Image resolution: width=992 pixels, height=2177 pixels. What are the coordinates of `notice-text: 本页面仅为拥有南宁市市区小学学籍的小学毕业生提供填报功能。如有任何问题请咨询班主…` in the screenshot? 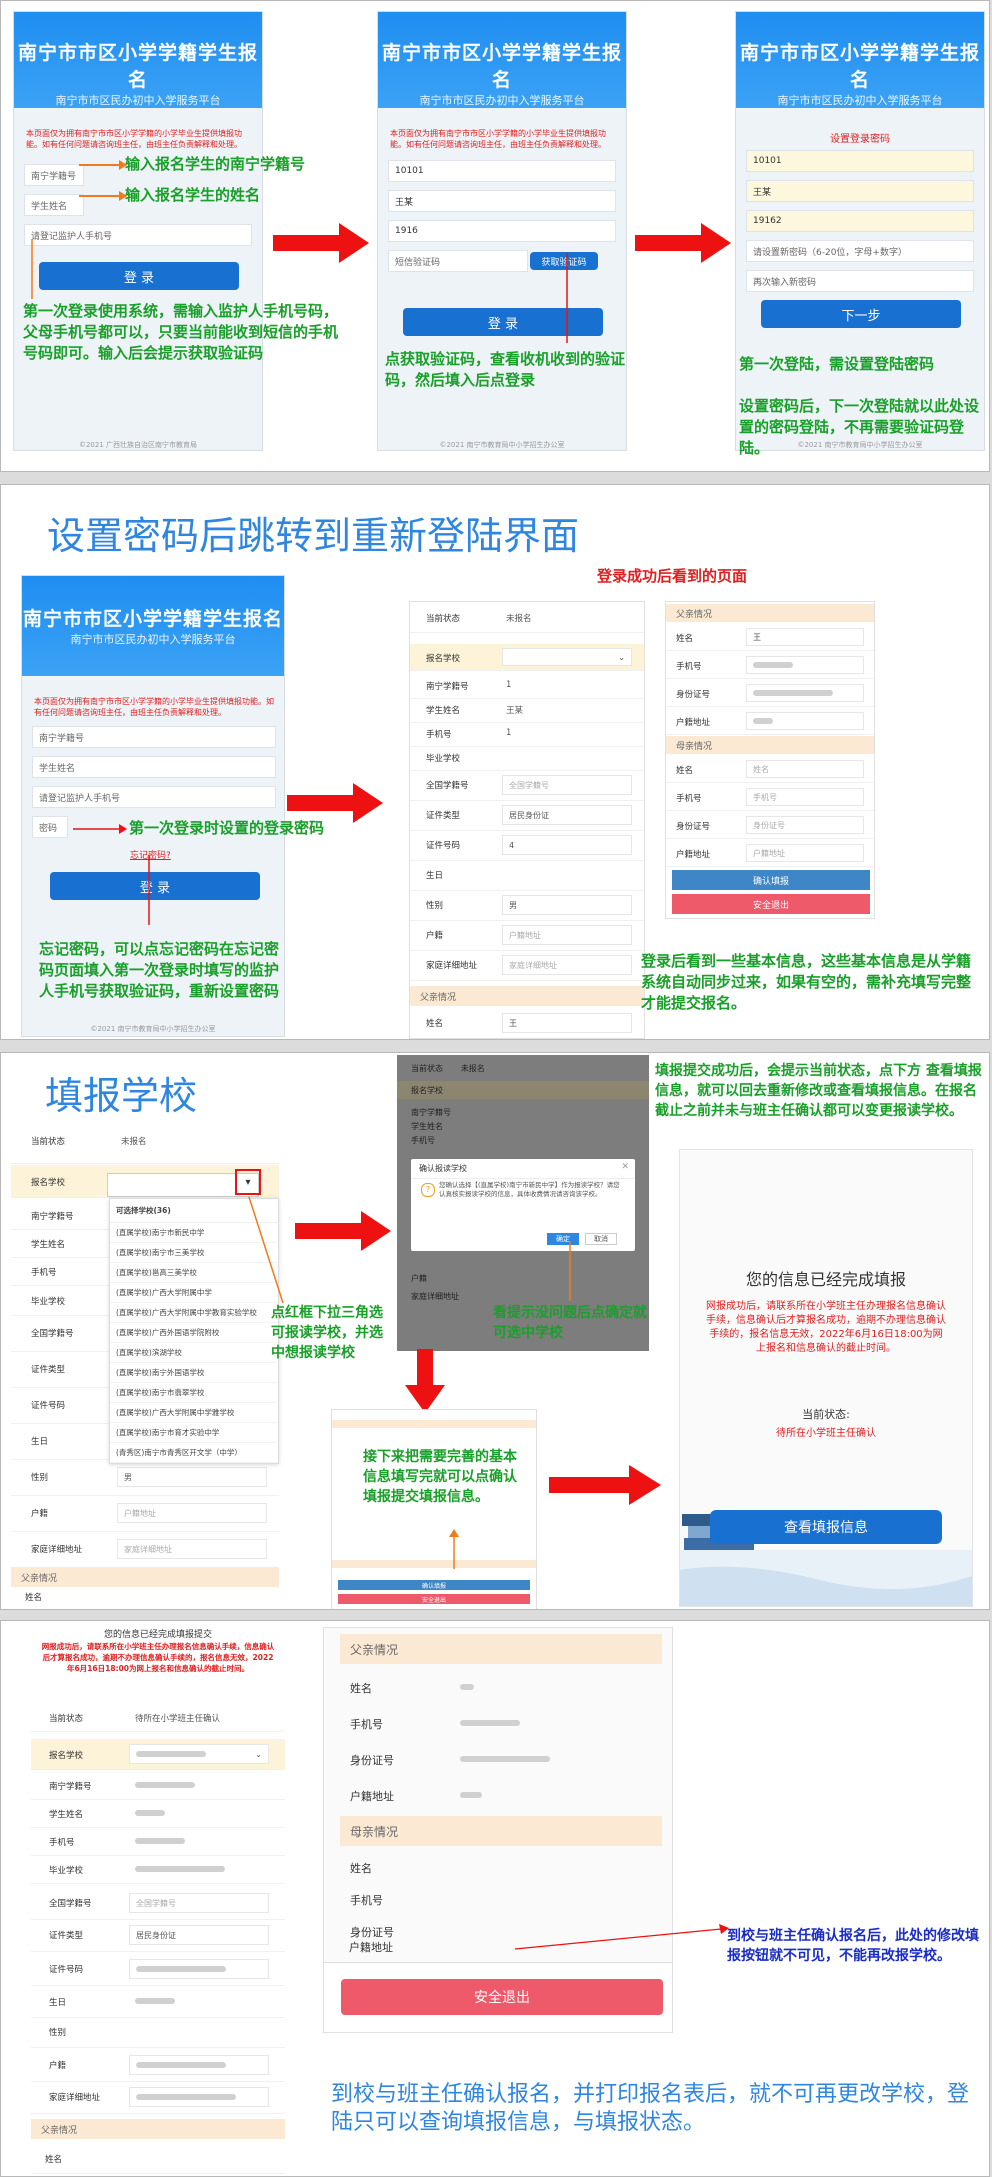 It's located at (498, 139).